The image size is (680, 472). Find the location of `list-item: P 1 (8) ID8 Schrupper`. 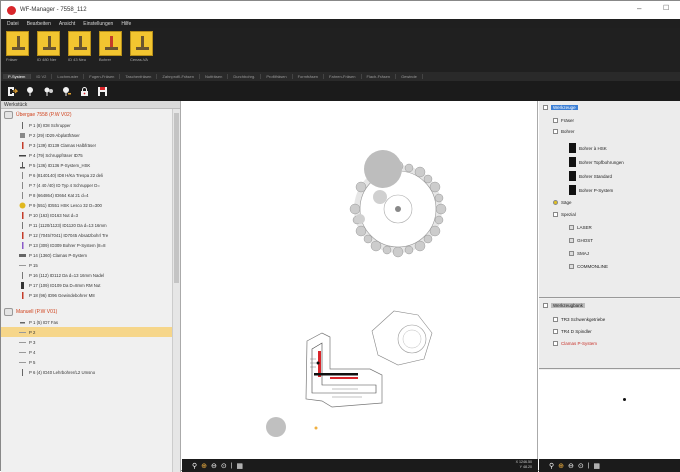

list-item: P 1 (8) ID8 Schrupper is located at coordinates (86, 125).